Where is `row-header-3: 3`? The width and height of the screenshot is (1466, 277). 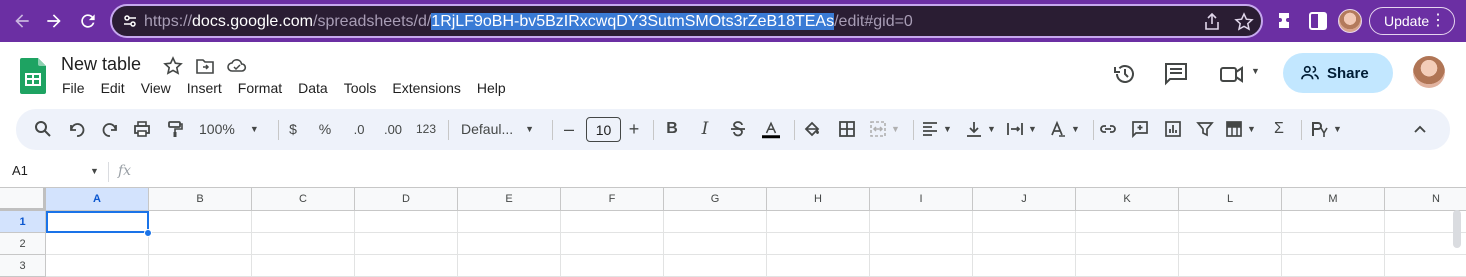
row-header-3: 3 is located at coordinates (23, 266).